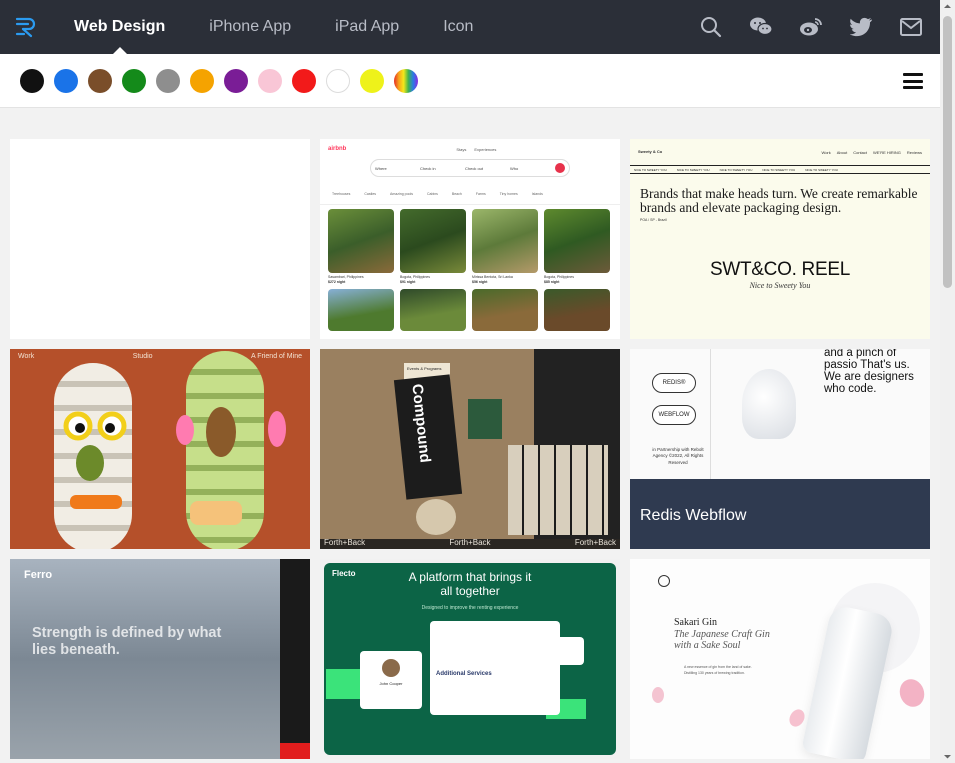  Describe the element at coordinates (381, 168) in the screenshot. I see `airbnb-search-field: Where` at that location.